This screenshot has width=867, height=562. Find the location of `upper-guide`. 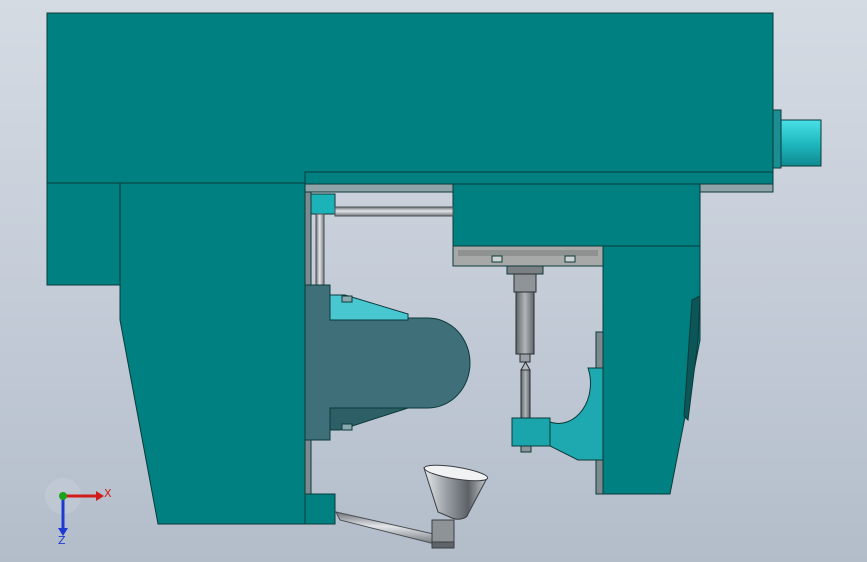

upper-guide is located at coordinates (382, 241).